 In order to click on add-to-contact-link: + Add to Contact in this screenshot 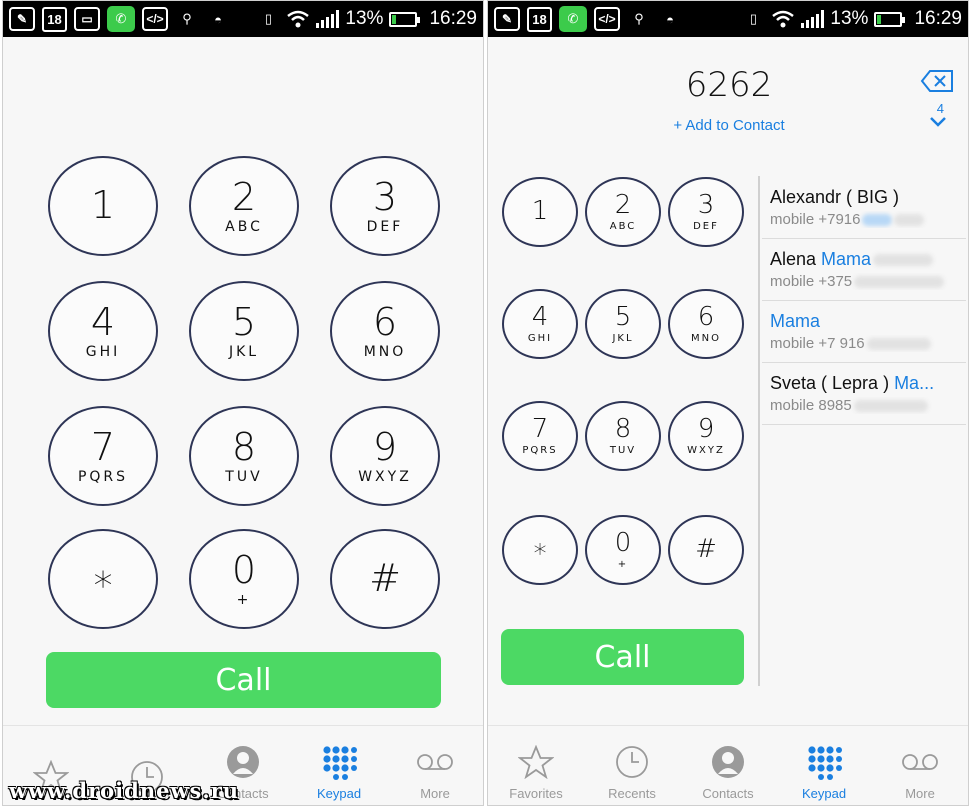, I will do `click(728, 125)`.